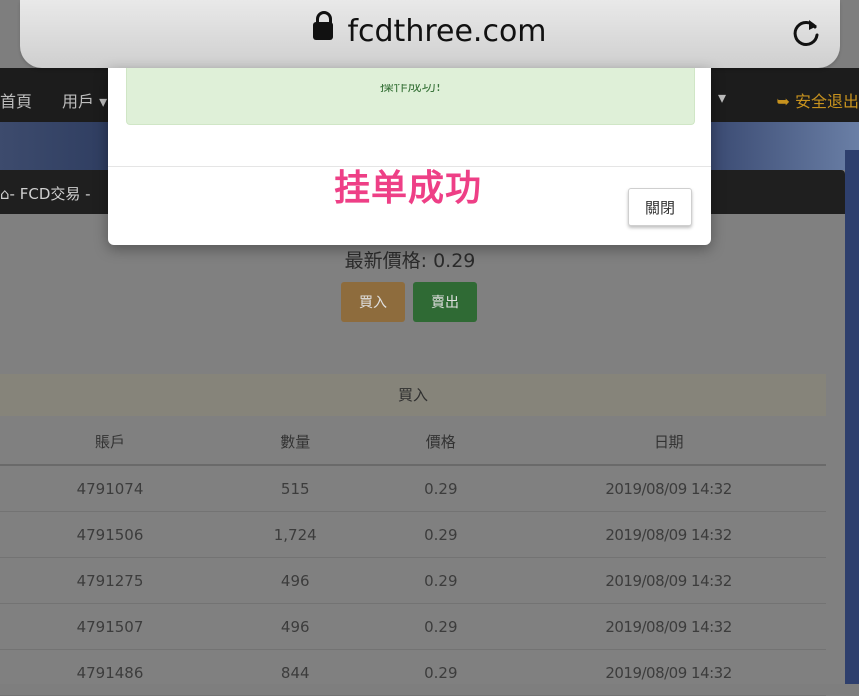  I want to click on logout-label: 安全退出, so click(826, 101).